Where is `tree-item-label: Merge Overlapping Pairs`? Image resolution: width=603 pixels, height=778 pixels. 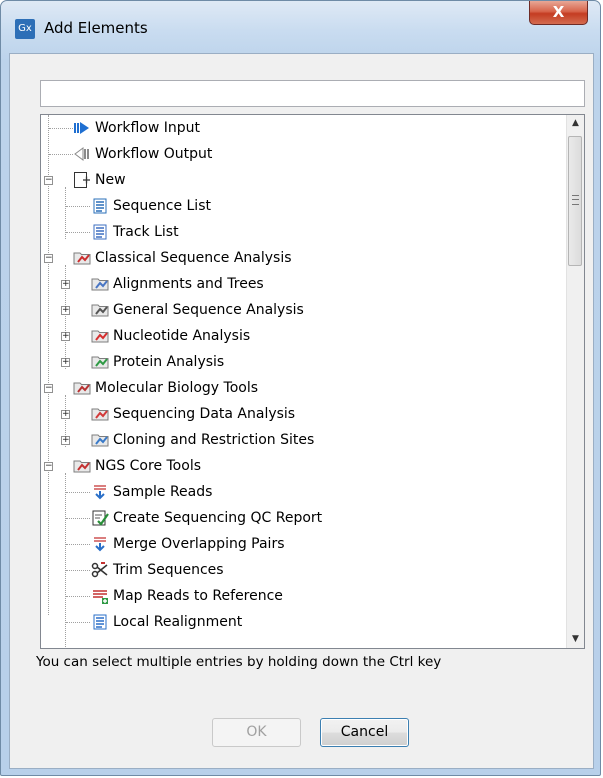
tree-item-label: Merge Overlapping Pairs is located at coordinates (199, 544).